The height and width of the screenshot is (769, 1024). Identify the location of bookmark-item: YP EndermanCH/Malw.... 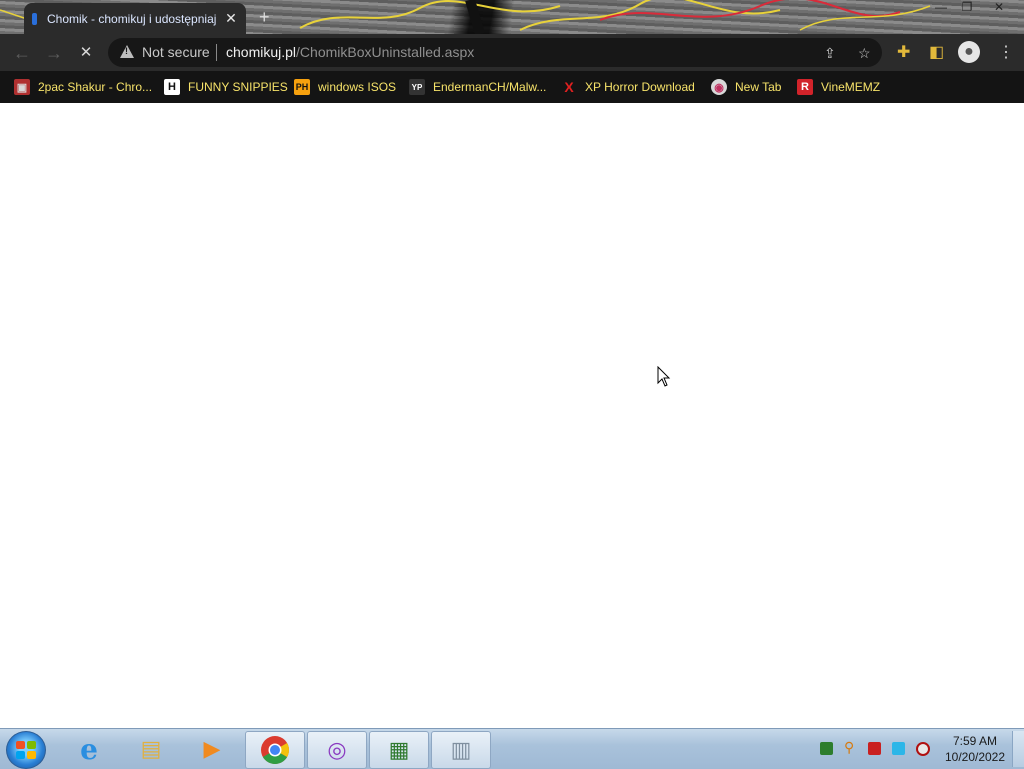
(477, 87).